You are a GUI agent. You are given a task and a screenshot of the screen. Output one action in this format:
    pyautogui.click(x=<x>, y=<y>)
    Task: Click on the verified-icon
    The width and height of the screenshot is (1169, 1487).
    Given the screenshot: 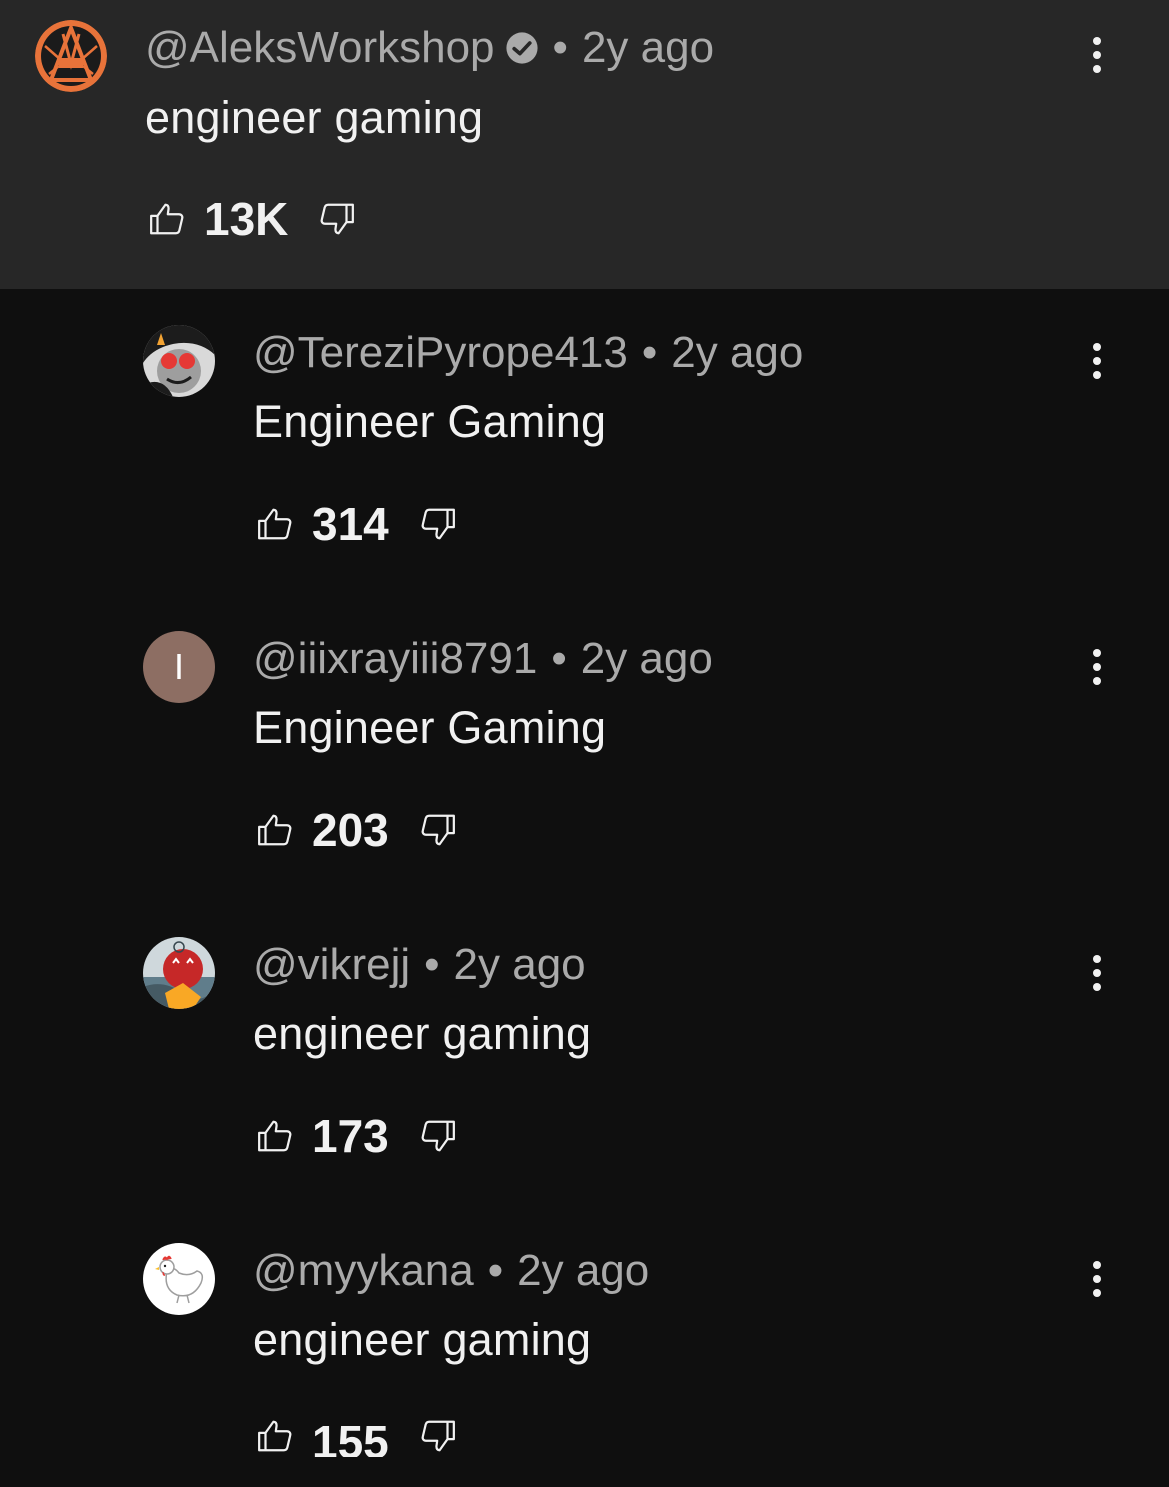 What is the action you would take?
    pyautogui.click(x=522, y=48)
    